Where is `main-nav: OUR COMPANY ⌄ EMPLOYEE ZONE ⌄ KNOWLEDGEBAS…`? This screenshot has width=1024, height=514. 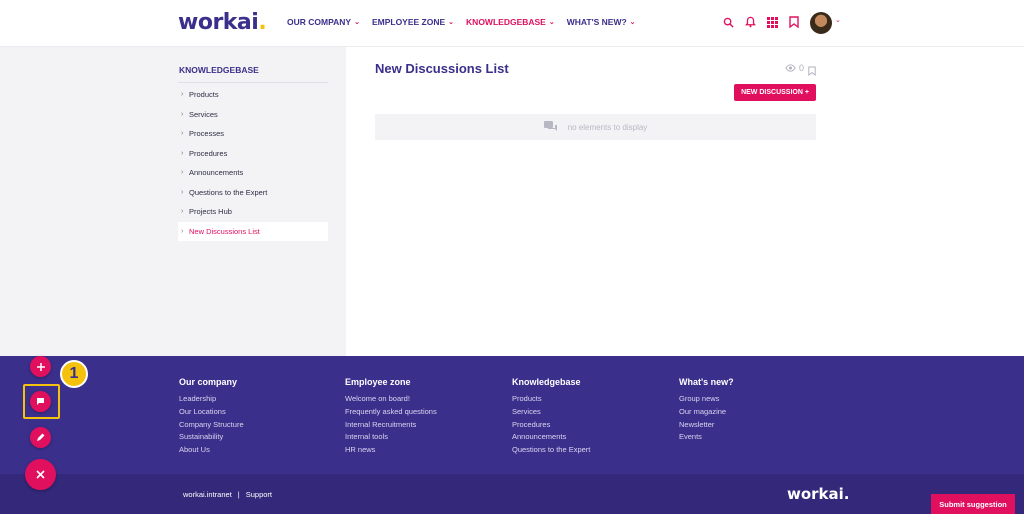 main-nav: OUR COMPANY ⌄ EMPLOYEE ZONE ⌄ KNOWLEDGEBAS… is located at coordinates (461, 22).